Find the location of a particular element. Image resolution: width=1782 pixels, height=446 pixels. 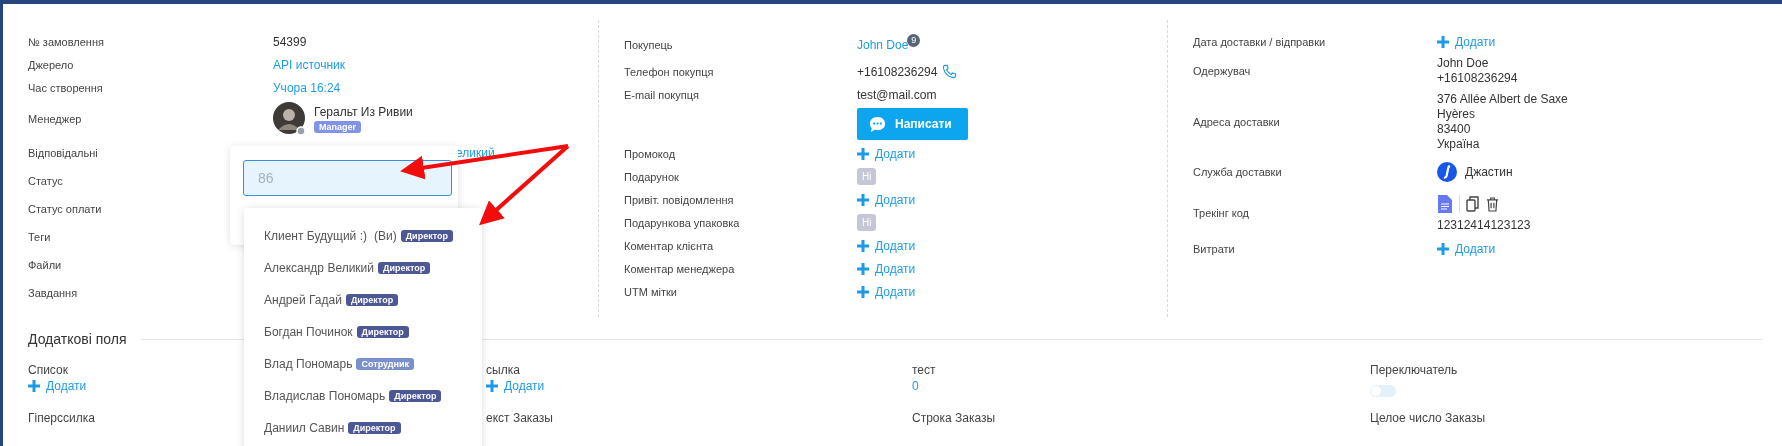

avatar-icon is located at coordinates (290, 119).